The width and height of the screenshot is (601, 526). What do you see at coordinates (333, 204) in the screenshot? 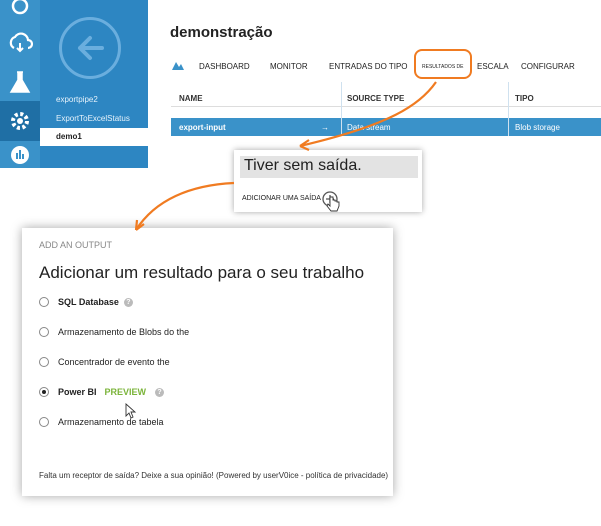
I see `hand-cursor-icon` at bounding box center [333, 204].